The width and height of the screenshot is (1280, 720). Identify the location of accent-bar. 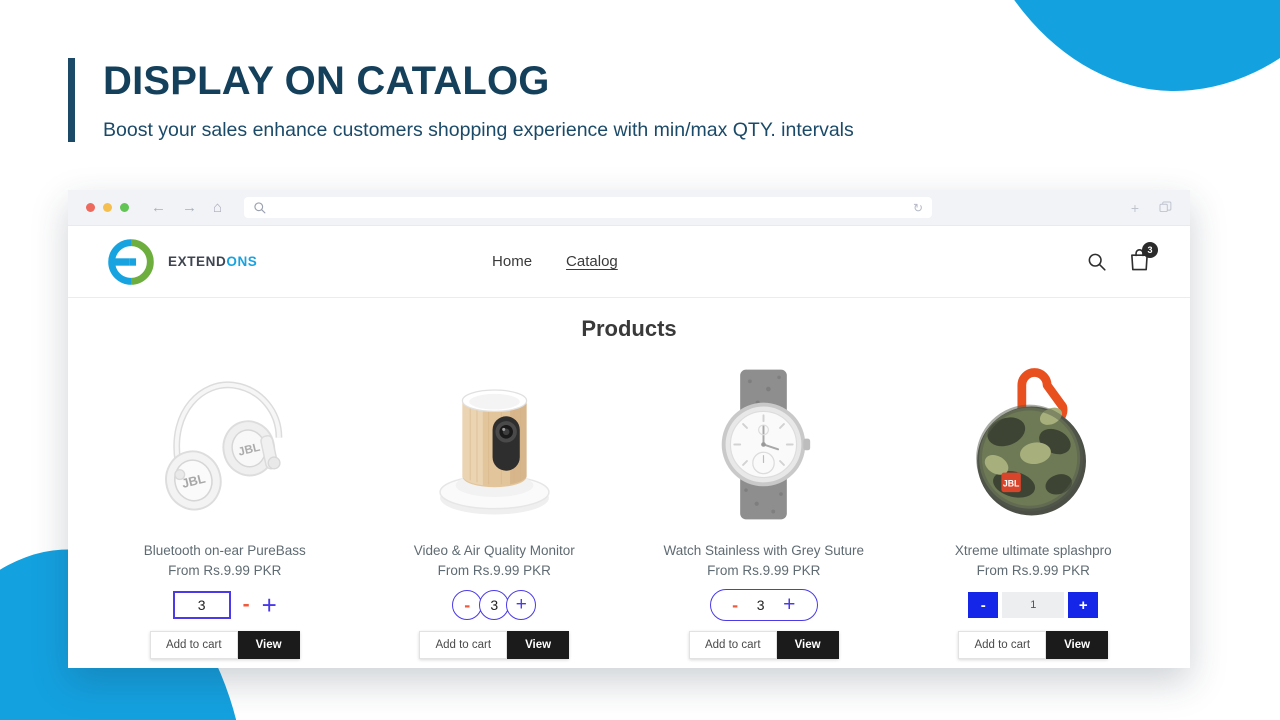
(71, 100).